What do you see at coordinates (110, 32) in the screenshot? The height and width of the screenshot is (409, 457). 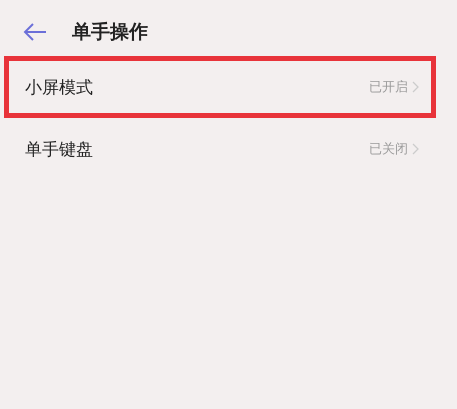 I see `page-title: 单手操作` at bounding box center [110, 32].